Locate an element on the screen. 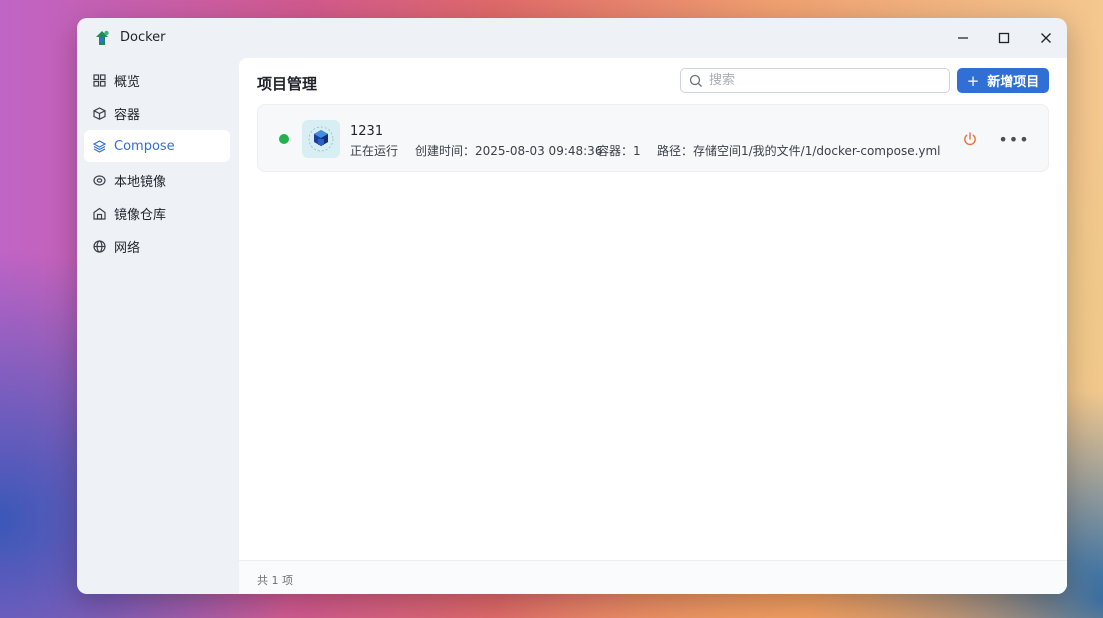  minimize-button is located at coordinates (963, 38).